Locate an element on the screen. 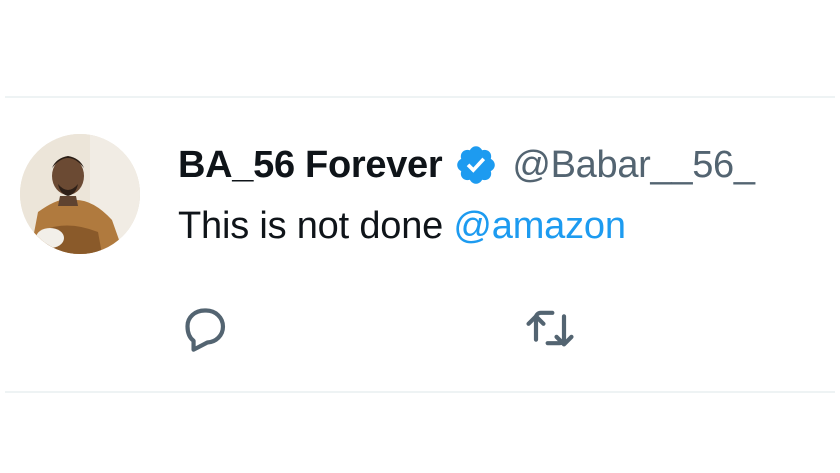 This screenshot has height=473, width=840. retweet-button is located at coordinates (550, 328).